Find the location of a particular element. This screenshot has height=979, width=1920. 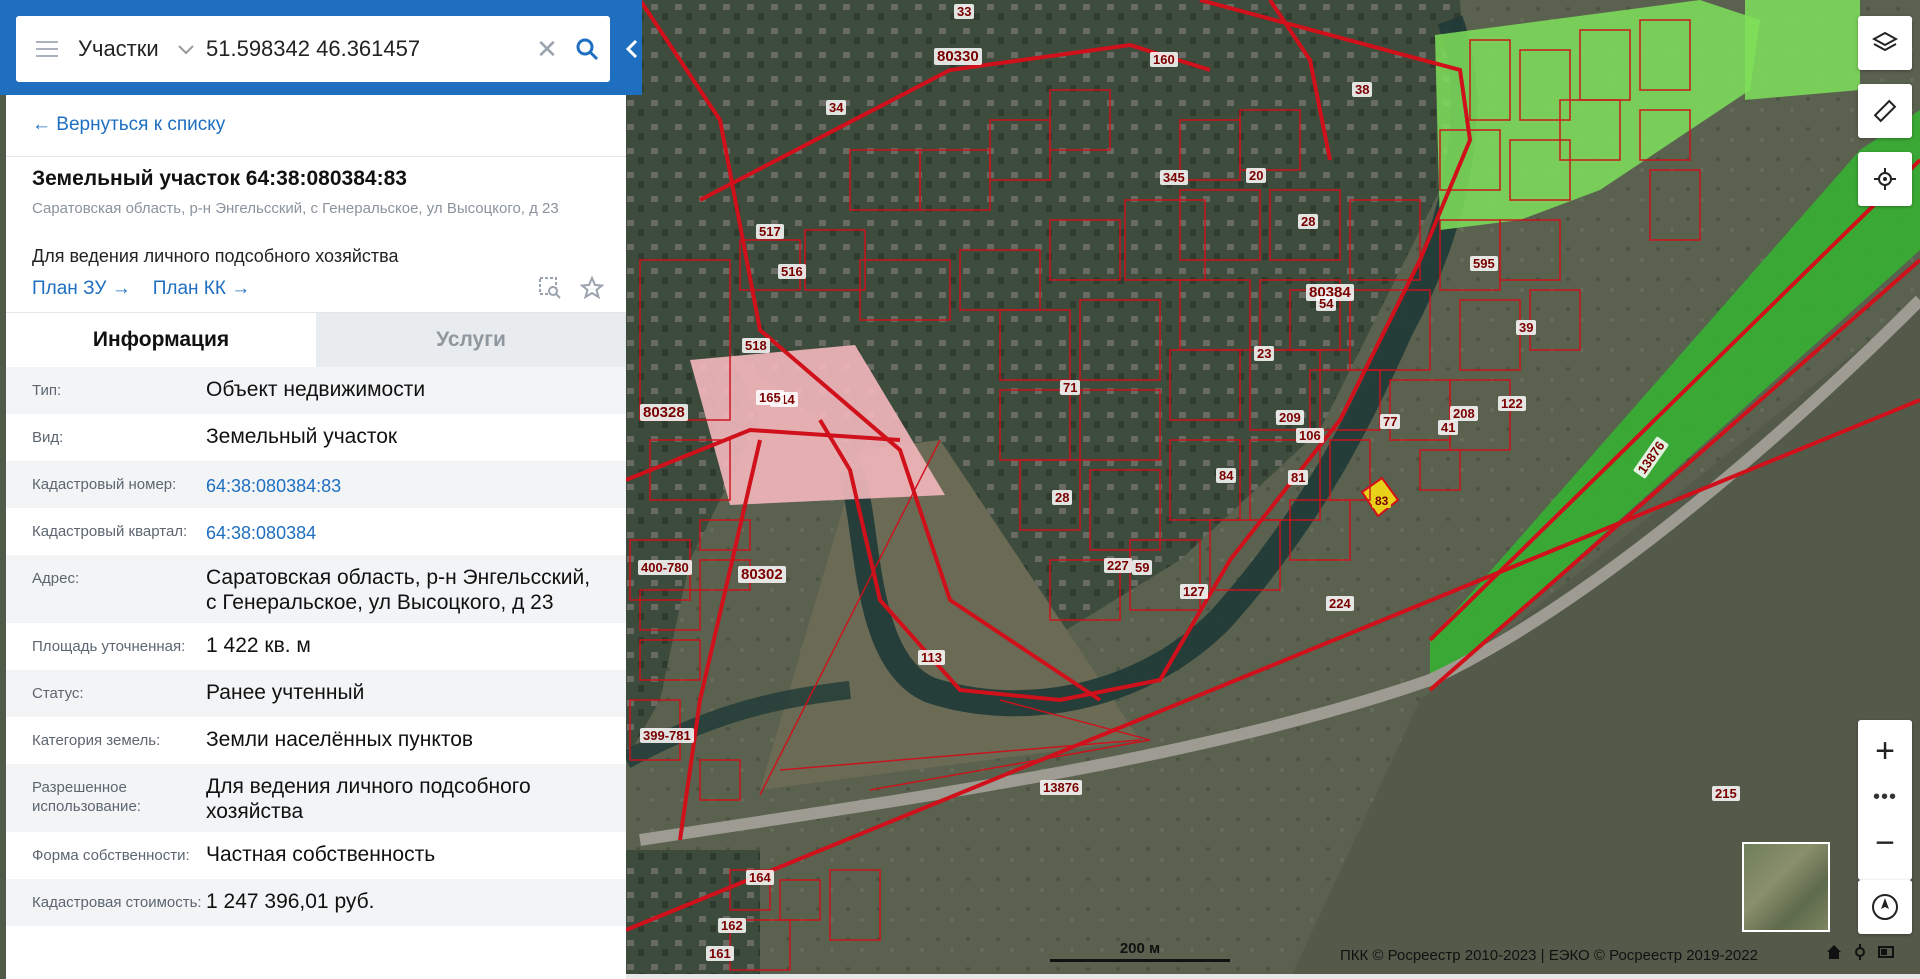

status-strip is located at coordinates (1273, 976).